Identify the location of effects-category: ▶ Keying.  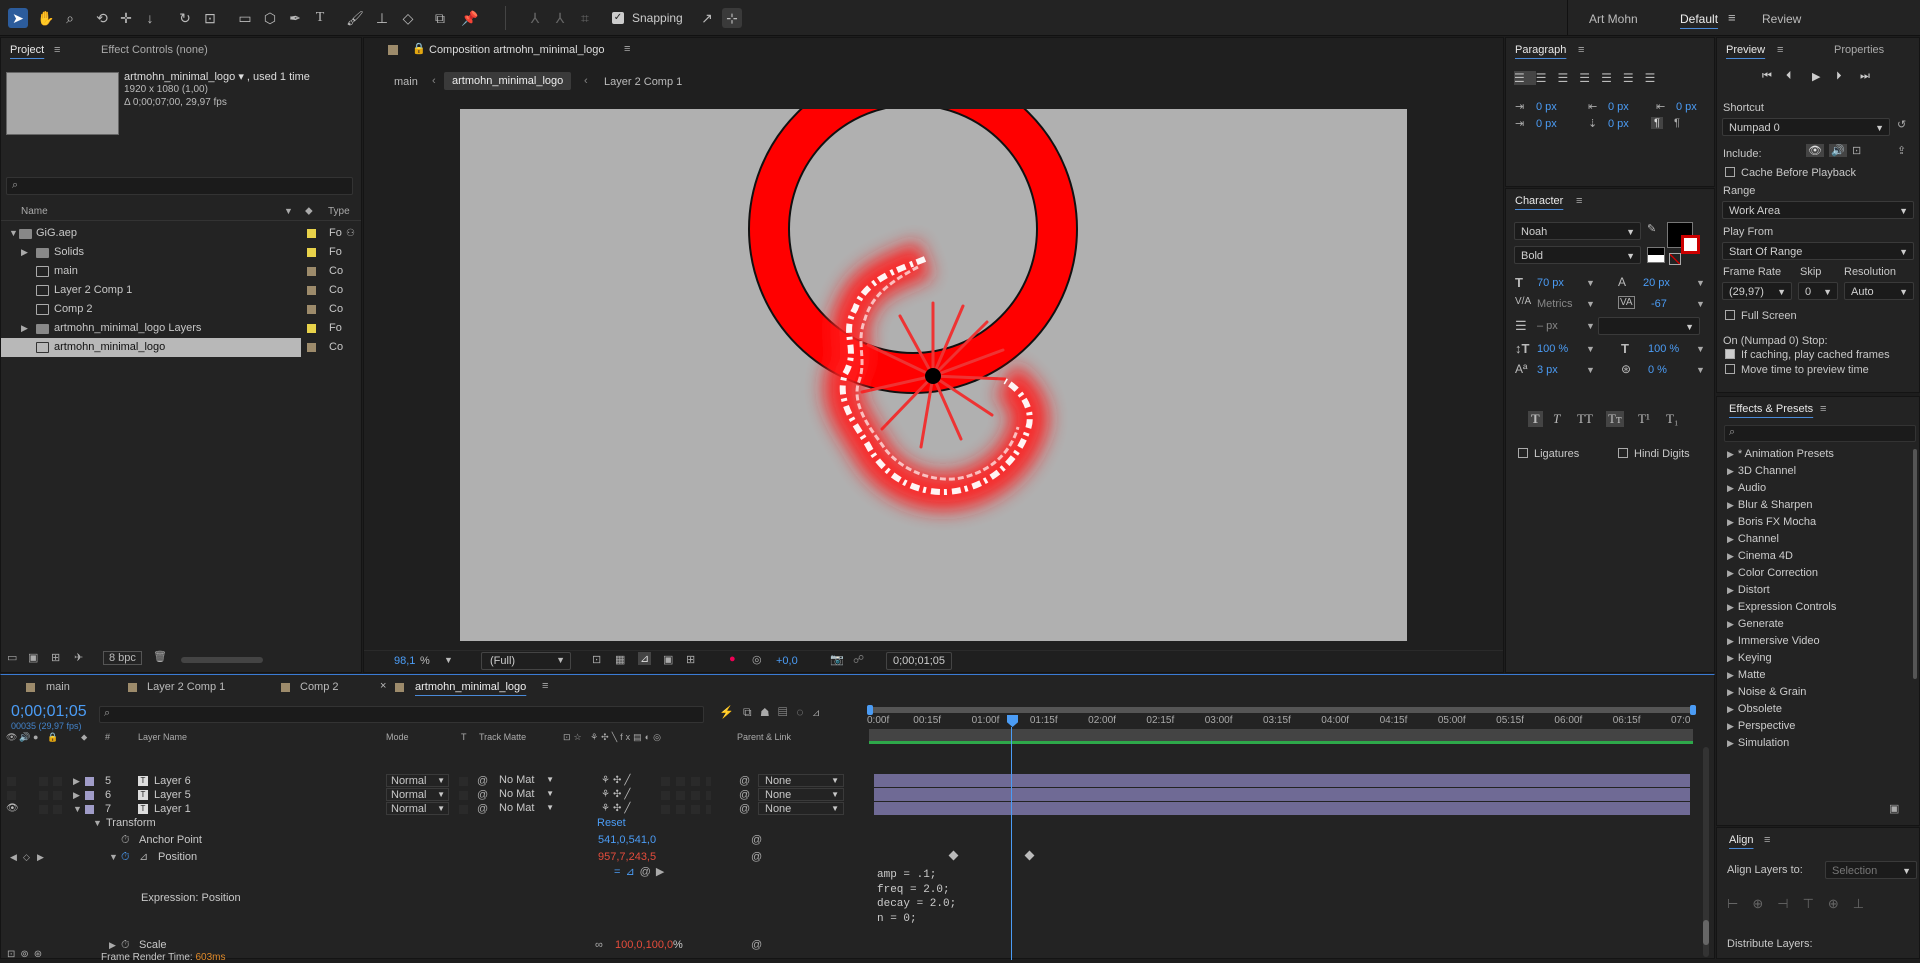
(1749, 658).